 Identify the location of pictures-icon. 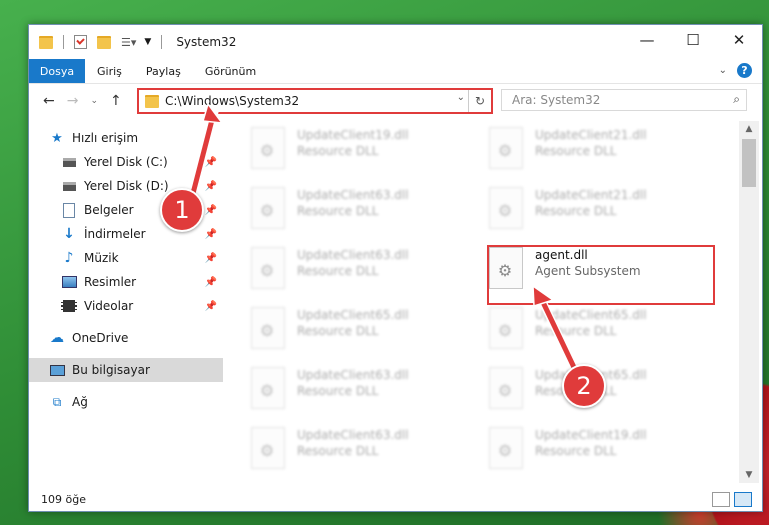
(69, 282).